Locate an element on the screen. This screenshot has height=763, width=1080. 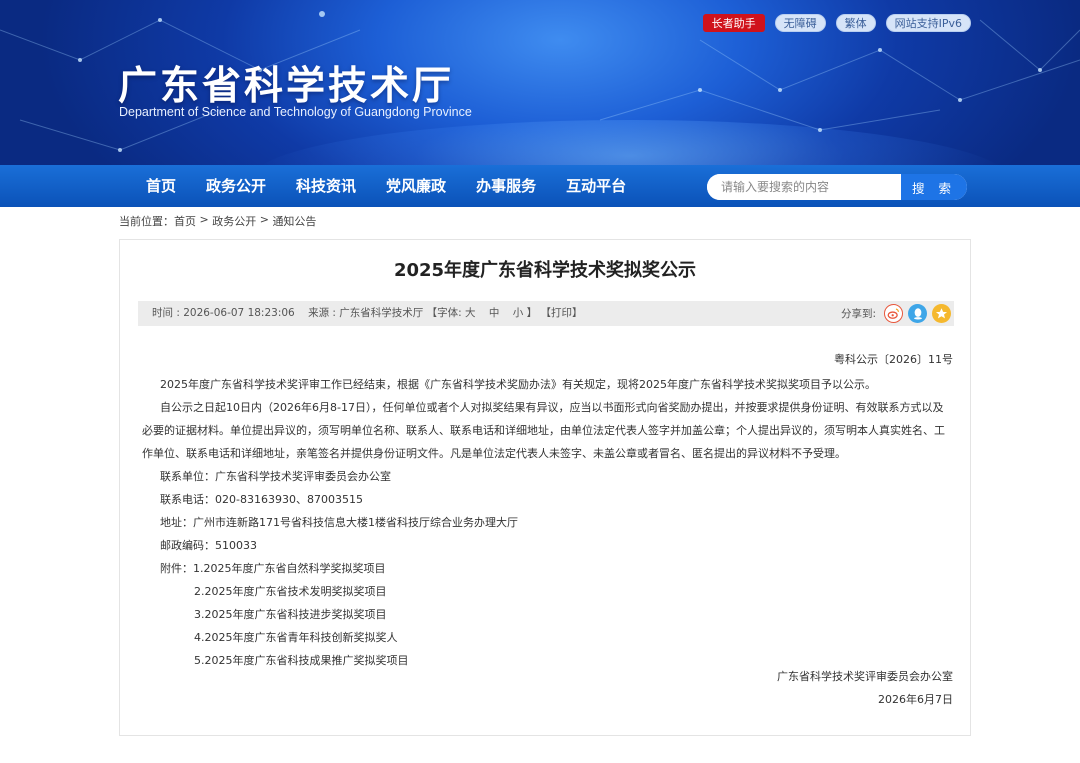
breadcrumb-government-affairs: 政务公开 is located at coordinates (234, 221).